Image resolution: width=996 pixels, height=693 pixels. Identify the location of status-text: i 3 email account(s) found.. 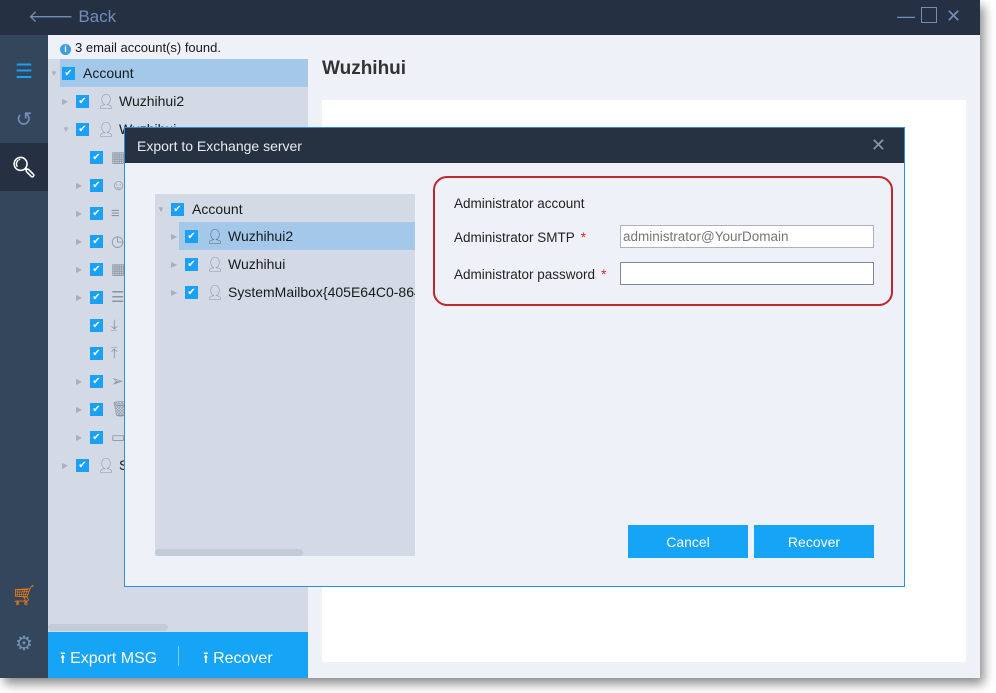
(178, 47).